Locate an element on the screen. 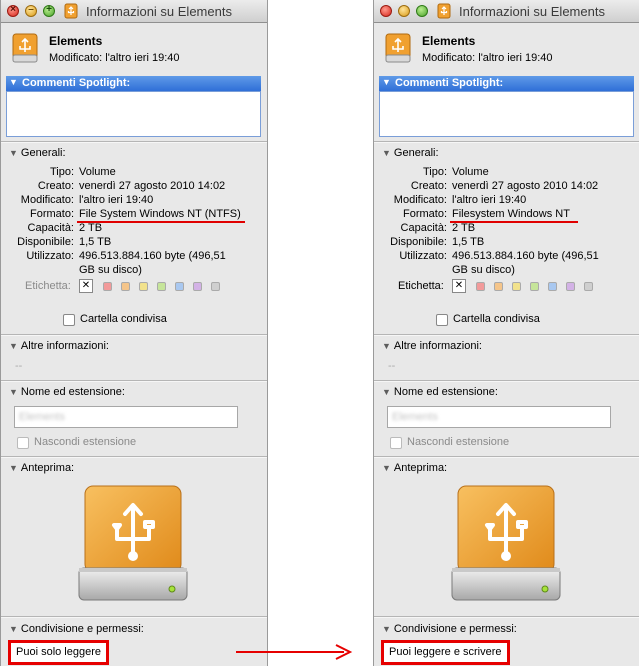  available-key: Disponibile: is located at coordinates (45, 242).